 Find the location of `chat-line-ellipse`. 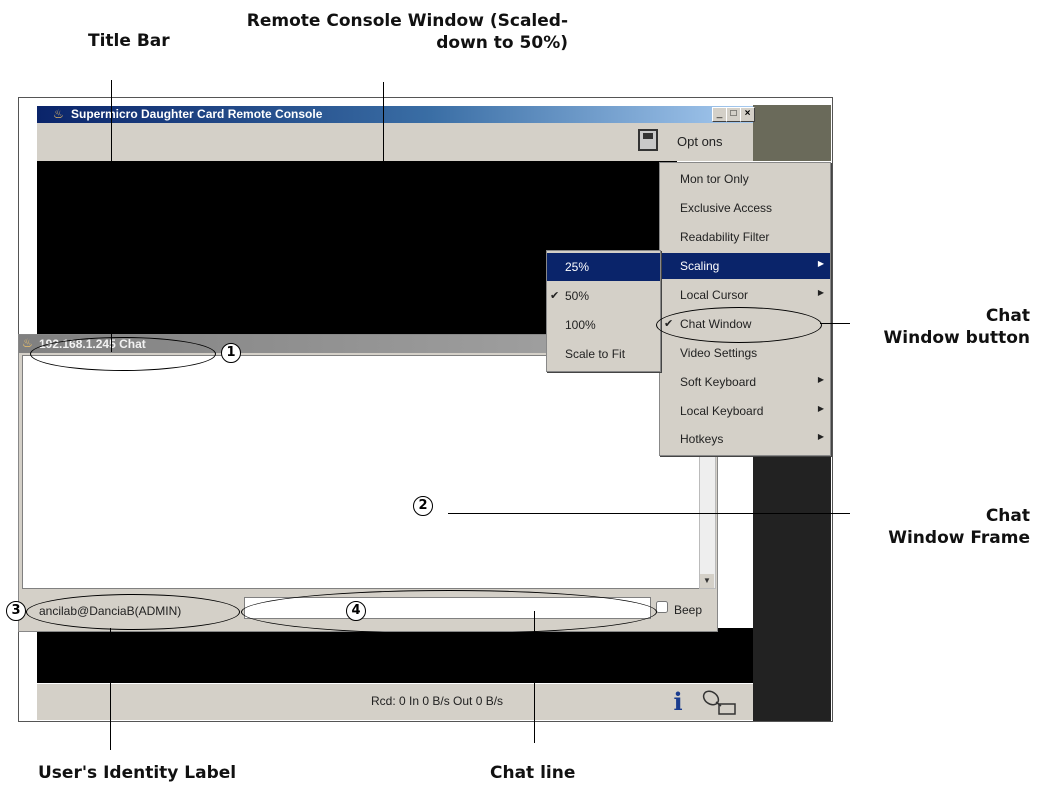

chat-line-ellipse is located at coordinates (449, 612).